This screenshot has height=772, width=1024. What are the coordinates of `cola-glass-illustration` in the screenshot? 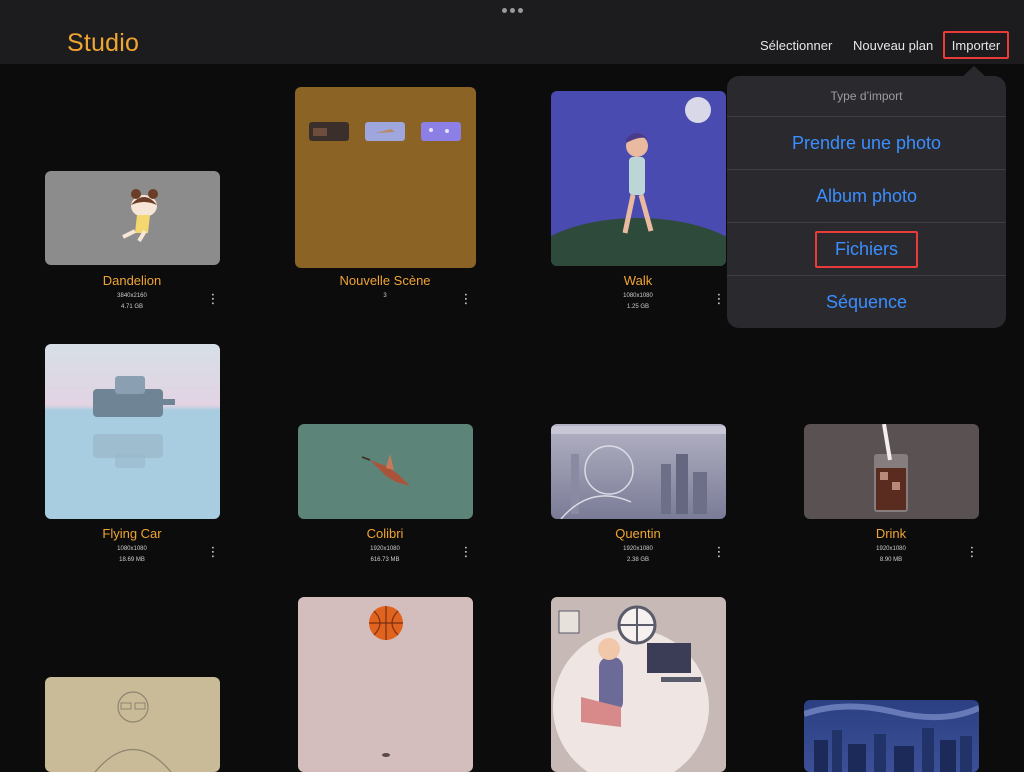 It's located at (891, 468).